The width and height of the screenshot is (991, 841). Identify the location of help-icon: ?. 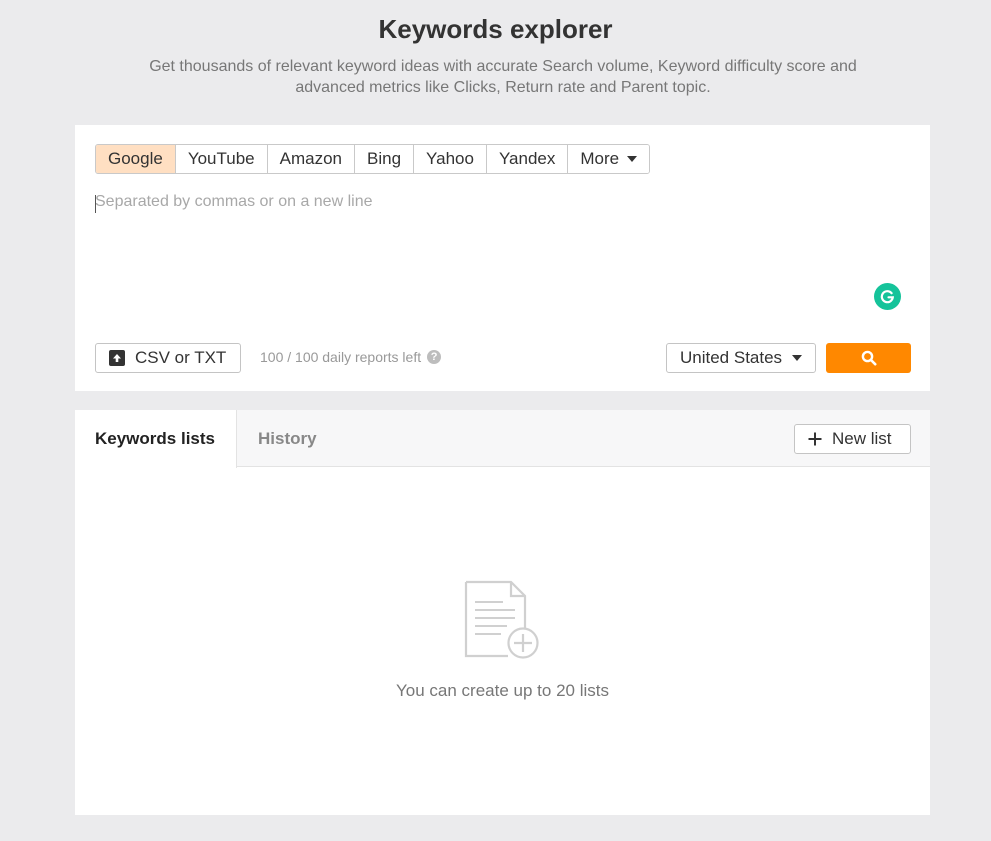
(434, 357).